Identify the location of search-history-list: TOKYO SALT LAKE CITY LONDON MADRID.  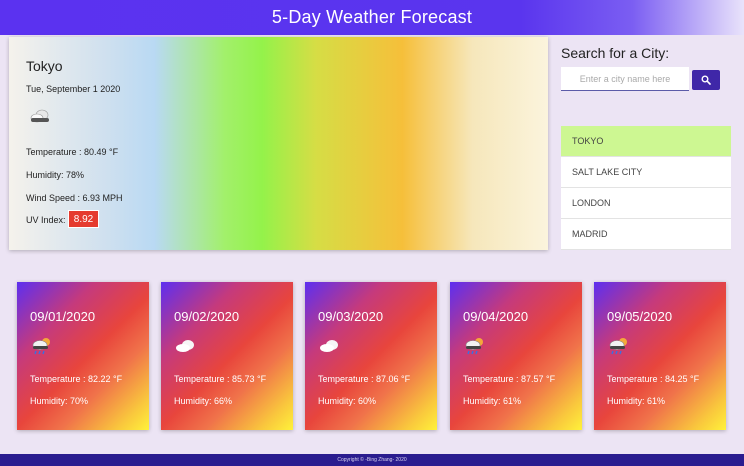
(646, 188).